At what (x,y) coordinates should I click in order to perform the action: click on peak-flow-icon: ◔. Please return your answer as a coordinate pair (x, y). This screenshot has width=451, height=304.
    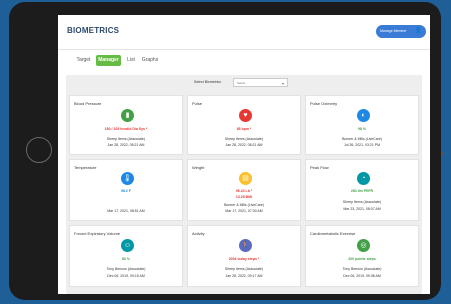
    Looking at the image, I should click on (363, 178).